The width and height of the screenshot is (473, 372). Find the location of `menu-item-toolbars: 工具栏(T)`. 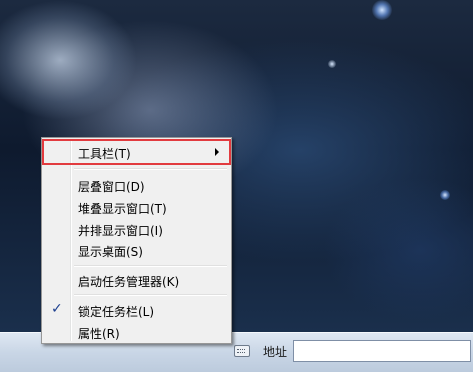

menu-item-toolbars: 工具栏(T) is located at coordinates (136, 152).